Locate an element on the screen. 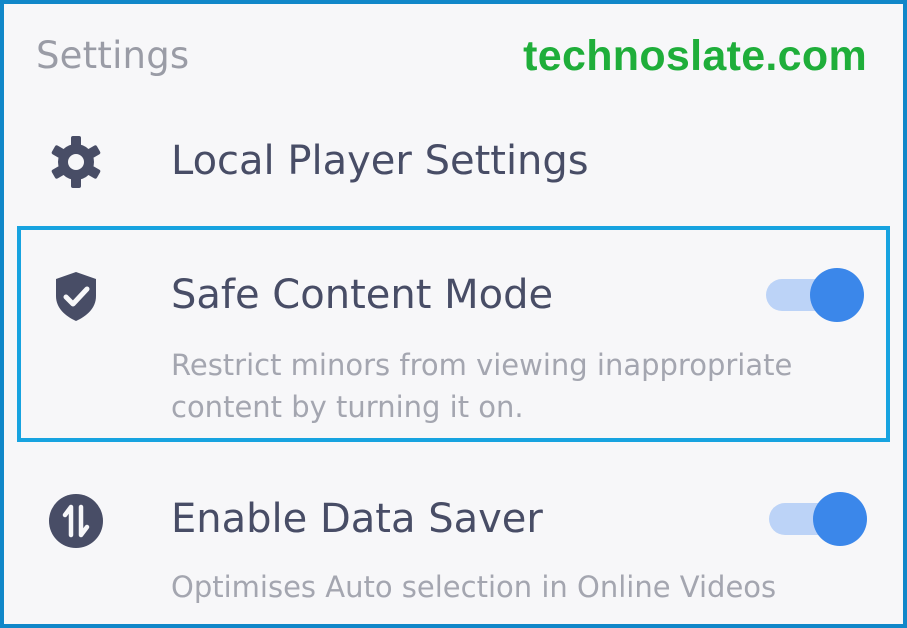 This screenshot has width=907, height=628. safe-content-mode-title: Safe Content Mode is located at coordinates (362, 295).